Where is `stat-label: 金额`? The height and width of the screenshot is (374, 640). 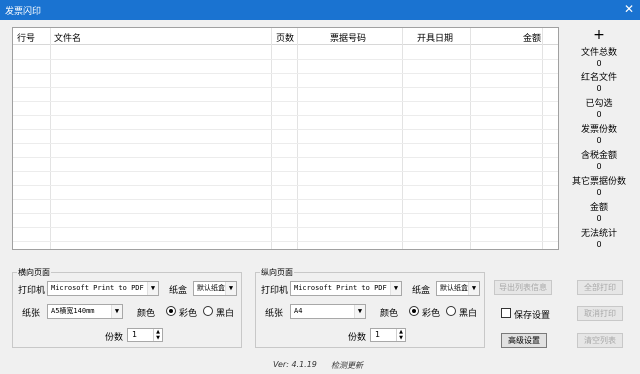
stat-label: 金额 is located at coordinates (598, 208).